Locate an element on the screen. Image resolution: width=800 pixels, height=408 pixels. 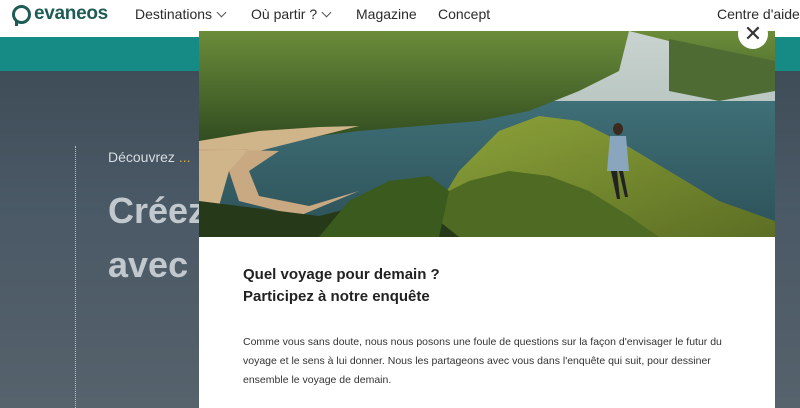
nav-destinations: Destinations is located at coordinates (181, 14).